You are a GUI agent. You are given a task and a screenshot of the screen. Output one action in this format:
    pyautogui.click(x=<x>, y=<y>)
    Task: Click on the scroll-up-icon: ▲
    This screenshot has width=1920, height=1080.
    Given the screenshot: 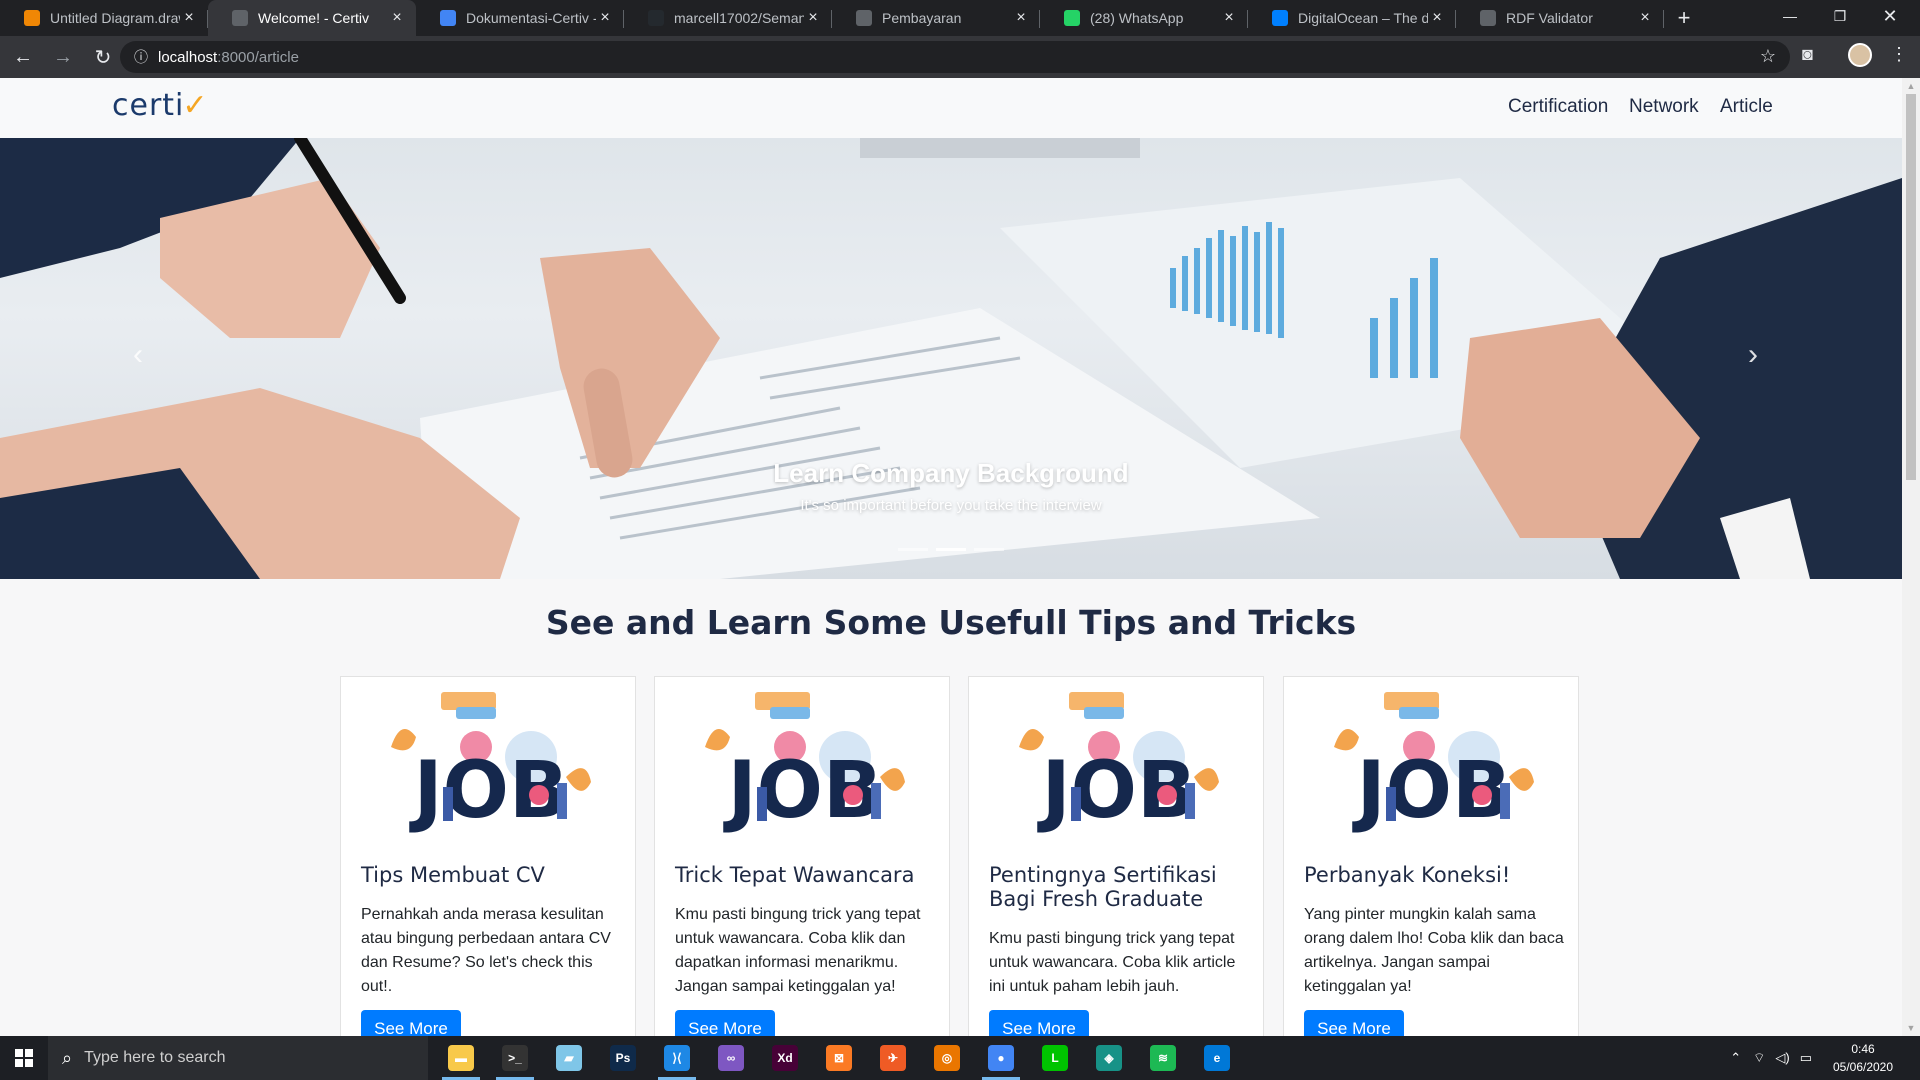 What is the action you would take?
    pyautogui.click(x=1911, y=86)
    